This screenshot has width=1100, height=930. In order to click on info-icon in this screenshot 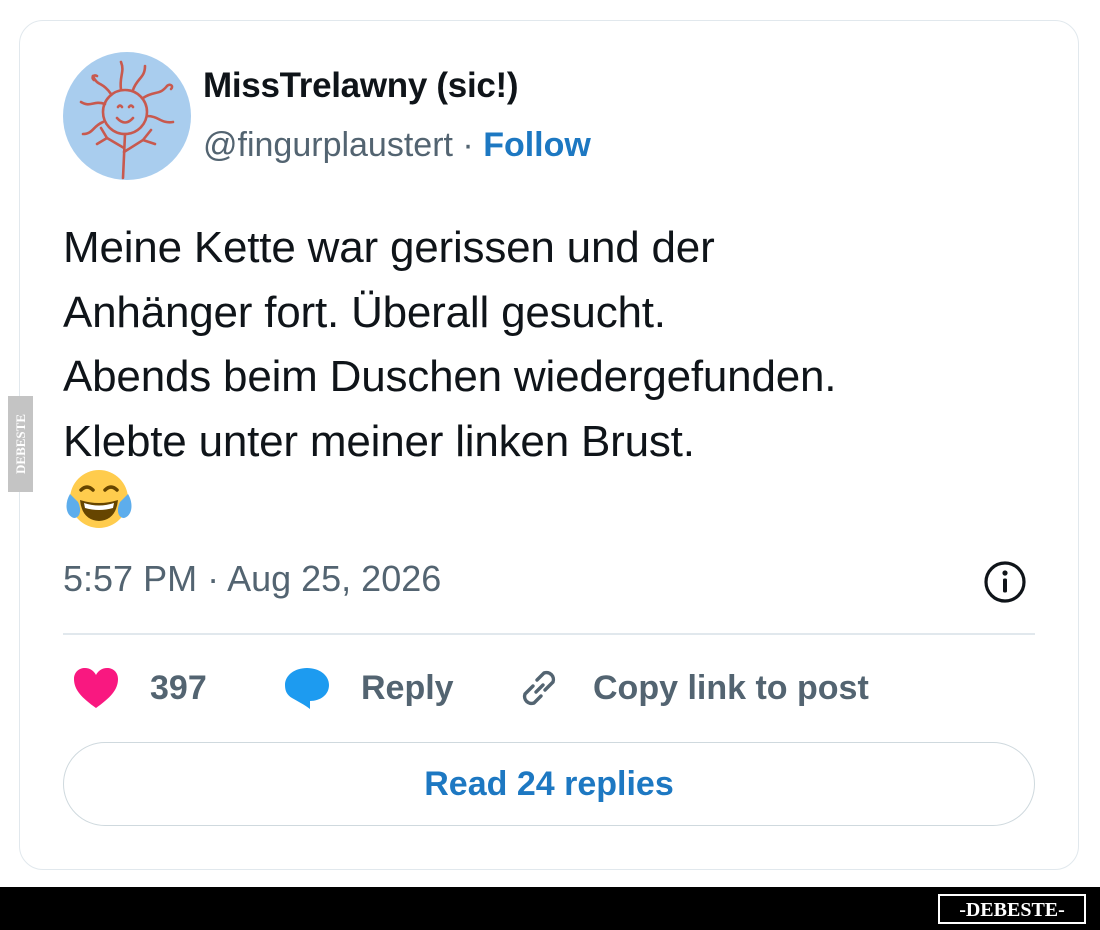, I will do `click(1005, 582)`.